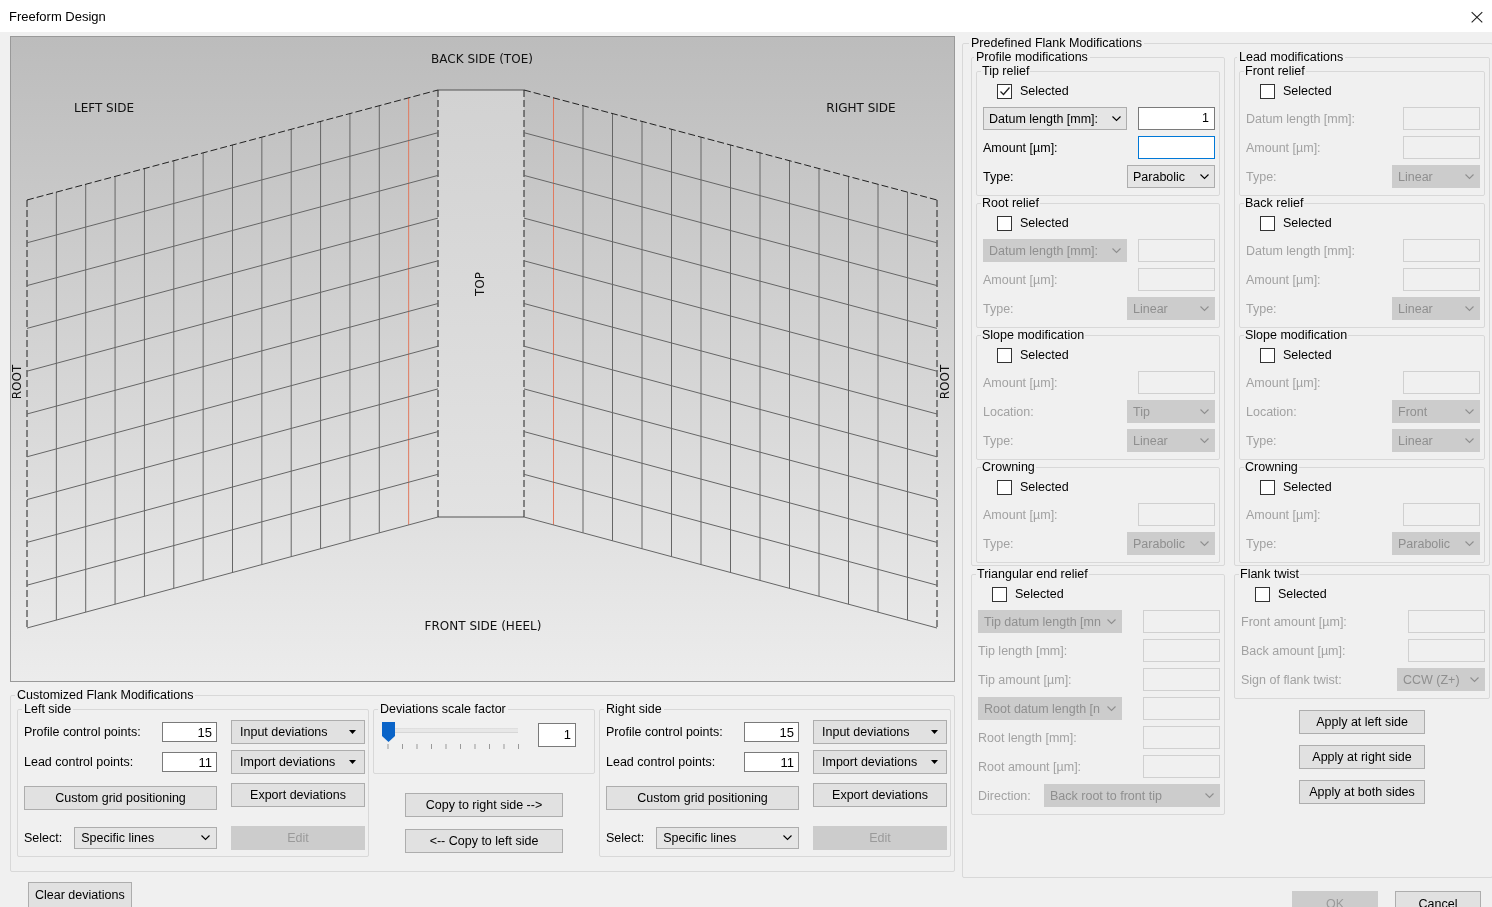  I want to click on field-label: Lead control points:, so click(79, 762).